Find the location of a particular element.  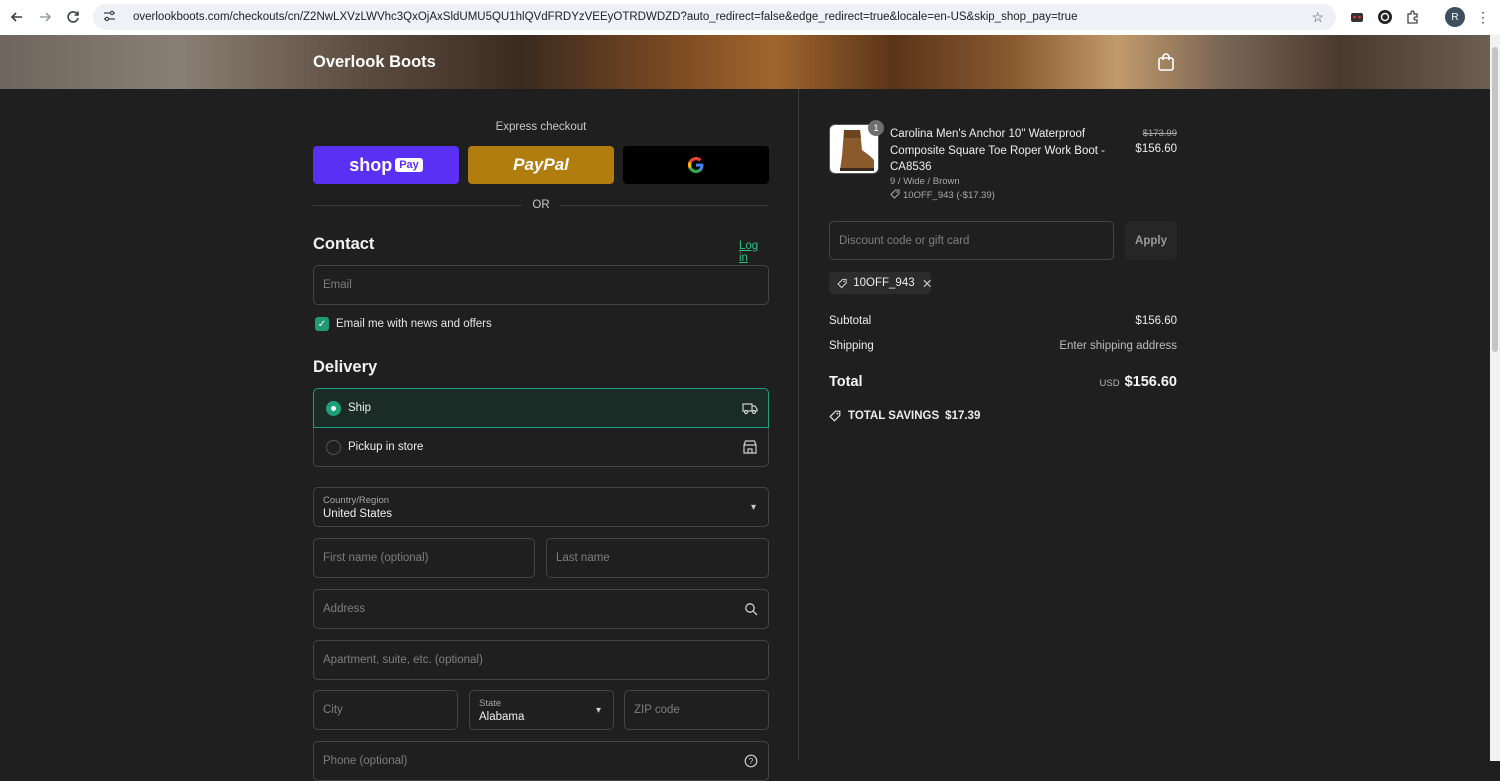

original-price: $173.99 is located at coordinates (1159, 133).